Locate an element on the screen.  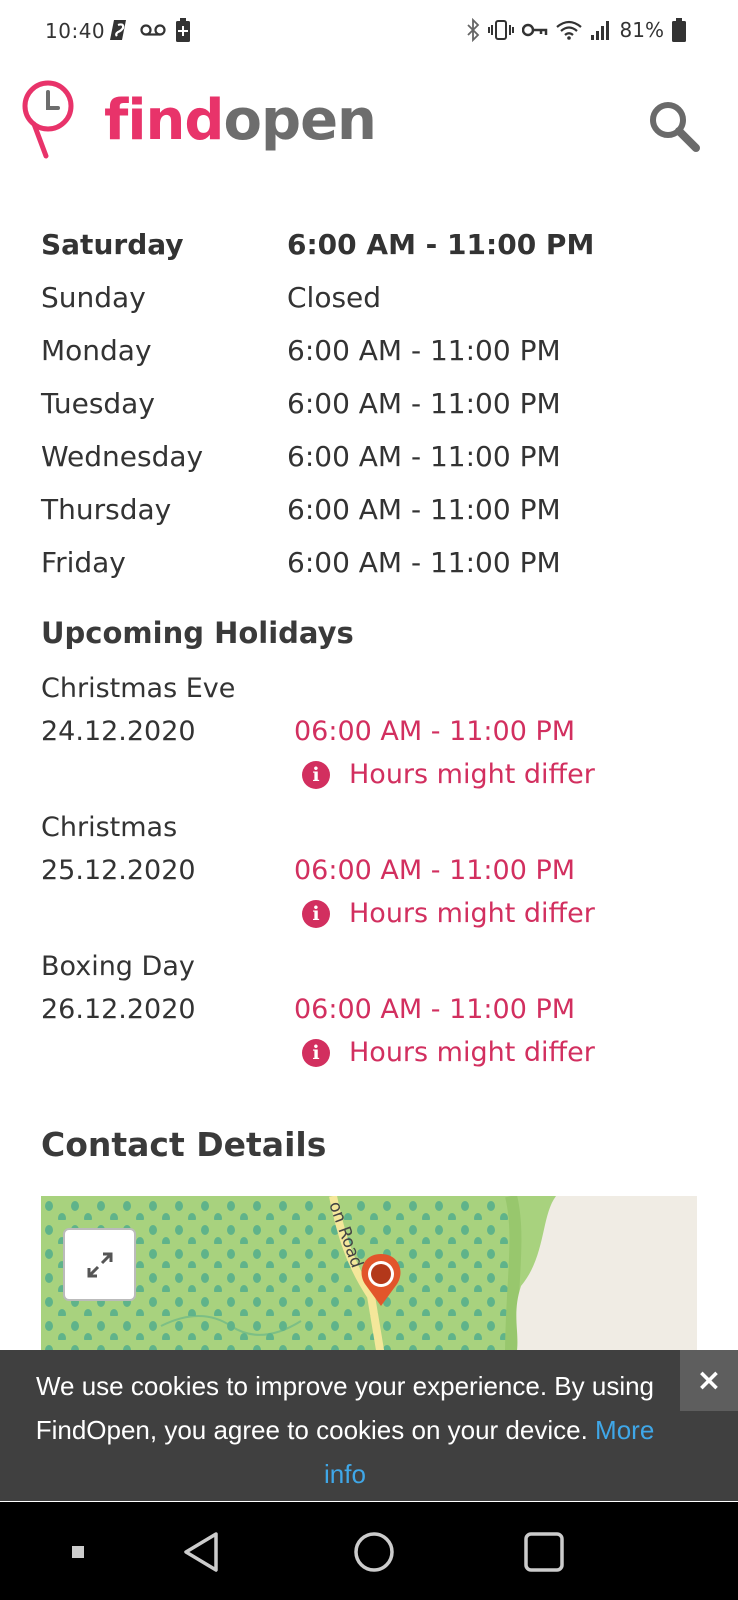
hours-row: Friday 6:00 AM - 11:00 PM is located at coordinates (371, 562).